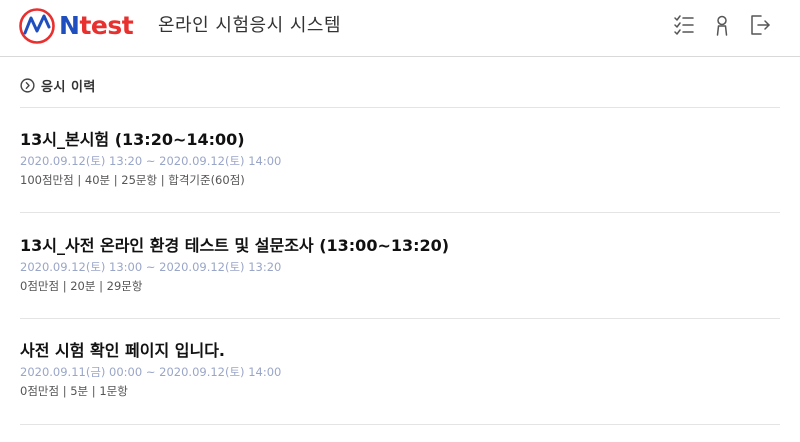 This screenshot has width=800, height=442. I want to click on ntest-logo: Ntest, so click(85, 26).